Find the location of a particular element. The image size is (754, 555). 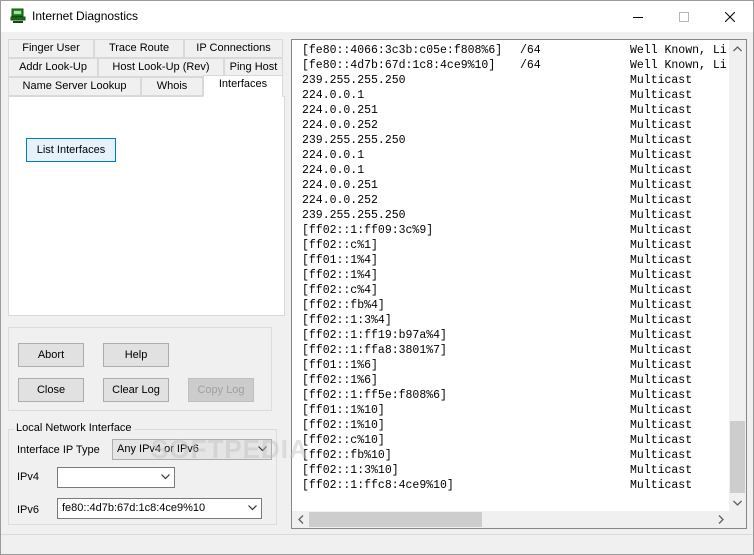

tab-addr-lookup: Addr Look-Up is located at coordinates (53, 67).